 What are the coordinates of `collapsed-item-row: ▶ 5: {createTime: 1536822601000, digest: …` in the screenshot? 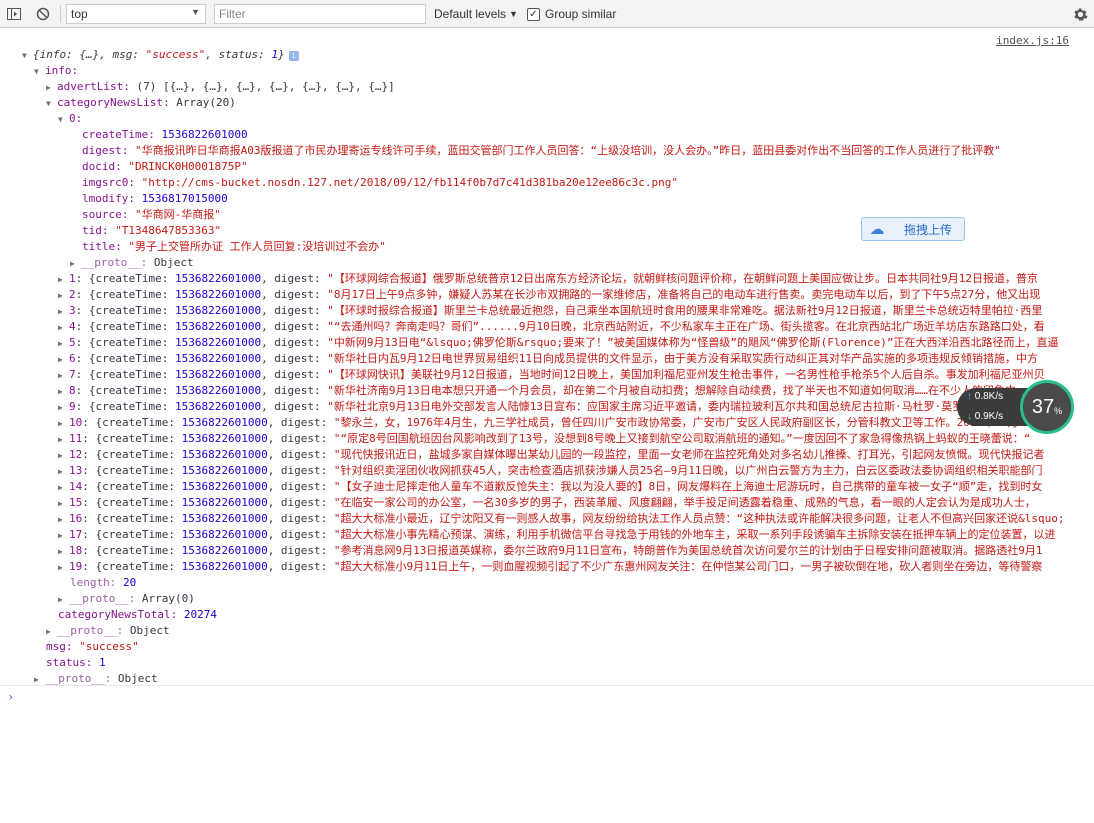 It's located at (558, 343).